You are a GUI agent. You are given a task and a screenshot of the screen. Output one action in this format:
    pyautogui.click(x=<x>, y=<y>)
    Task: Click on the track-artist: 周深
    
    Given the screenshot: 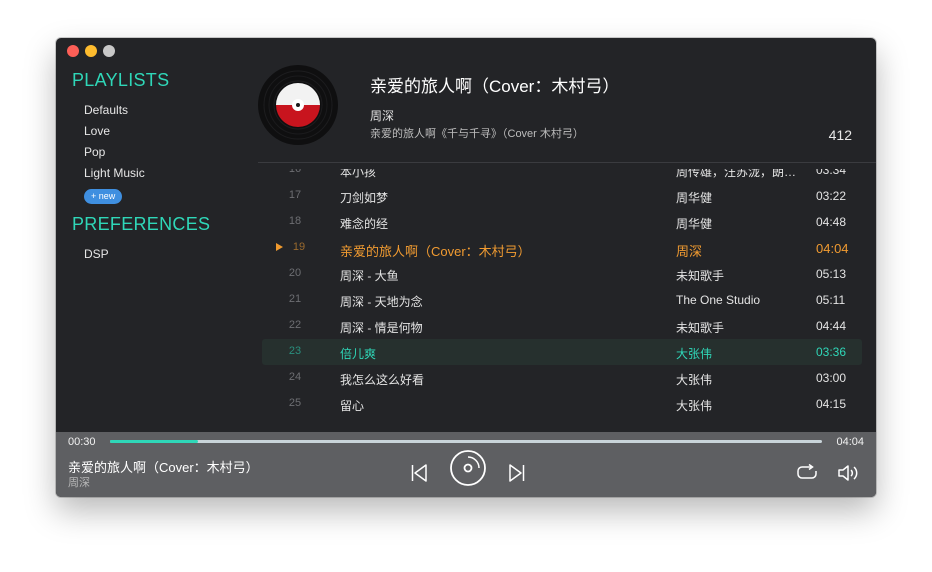 What is the action you would take?
    pyautogui.click(x=689, y=251)
    